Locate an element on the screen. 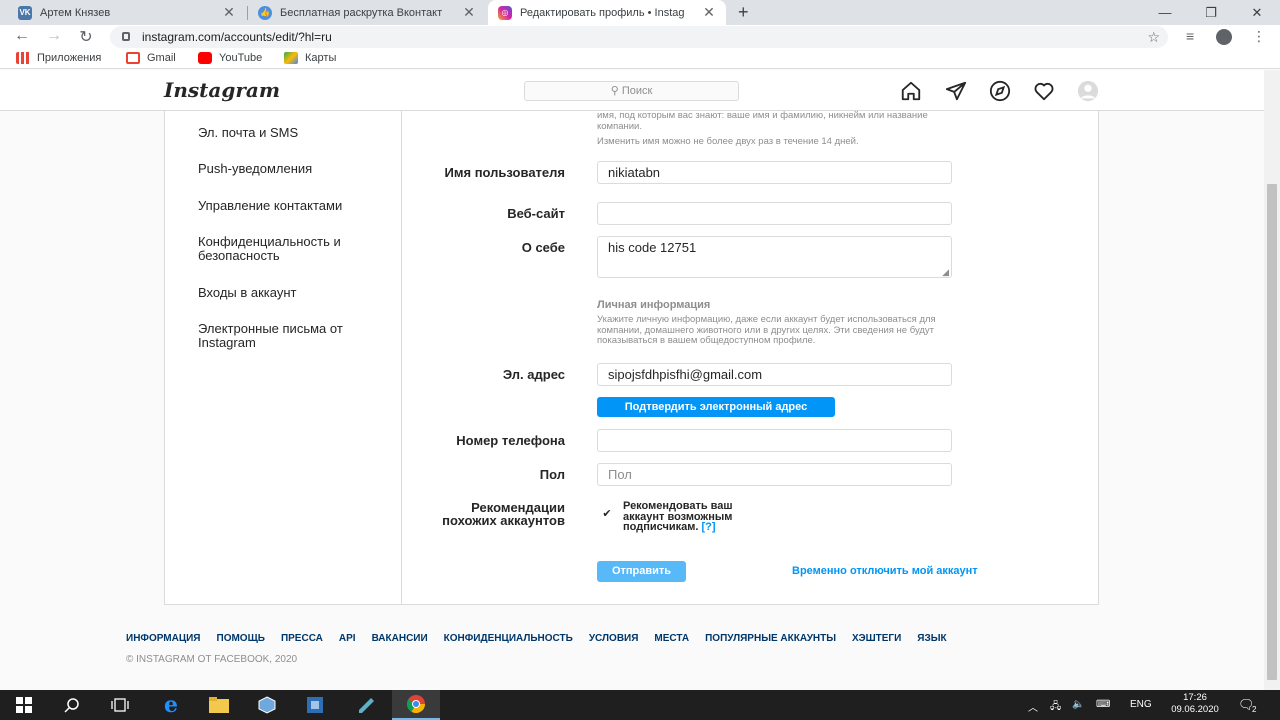  email-field: sipojsfdhpisfhi@gmail.com is located at coordinates (774, 374).